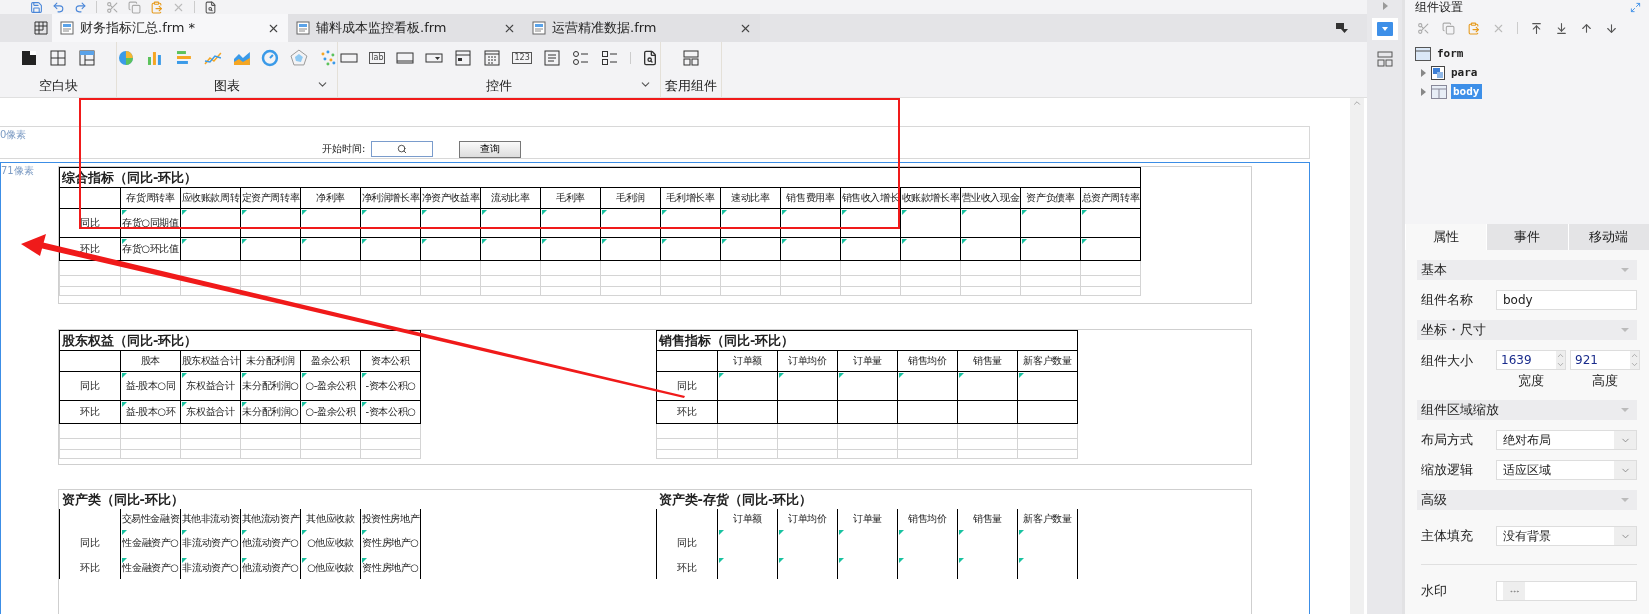 Image resolution: width=1649 pixels, height=614 pixels. I want to click on date-picker-icon, so click(463, 58).